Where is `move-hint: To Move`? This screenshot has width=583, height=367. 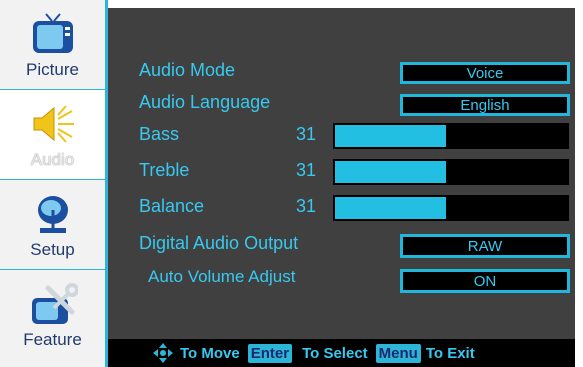
move-hint: To Move is located at coordinates (210, 353).